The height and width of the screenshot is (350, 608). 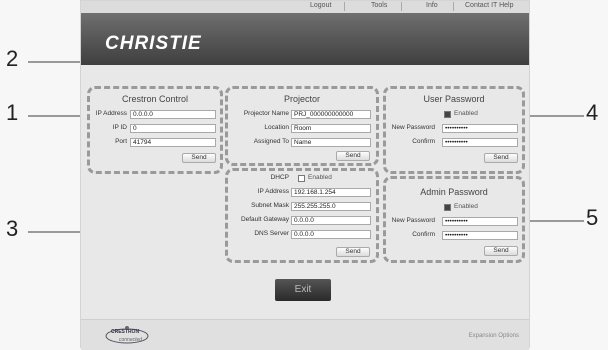 What do you see at coordinates (155, 99) in the screenshot?
I see `crestron-control-title: Crestron Control` at bounding box center [155, 99].